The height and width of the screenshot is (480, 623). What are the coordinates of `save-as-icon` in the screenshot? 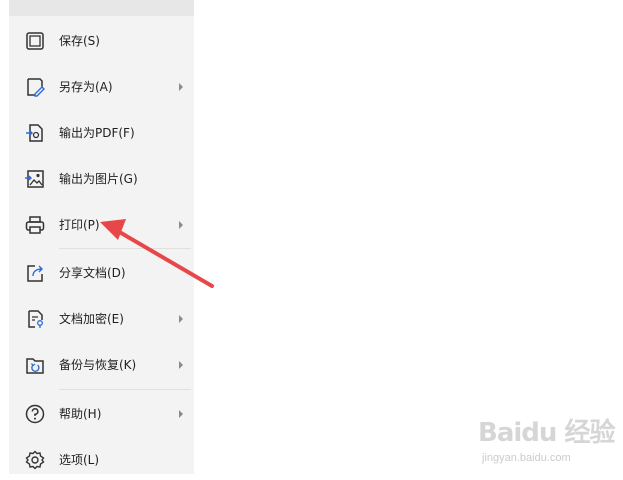 It's located at (35, 87).